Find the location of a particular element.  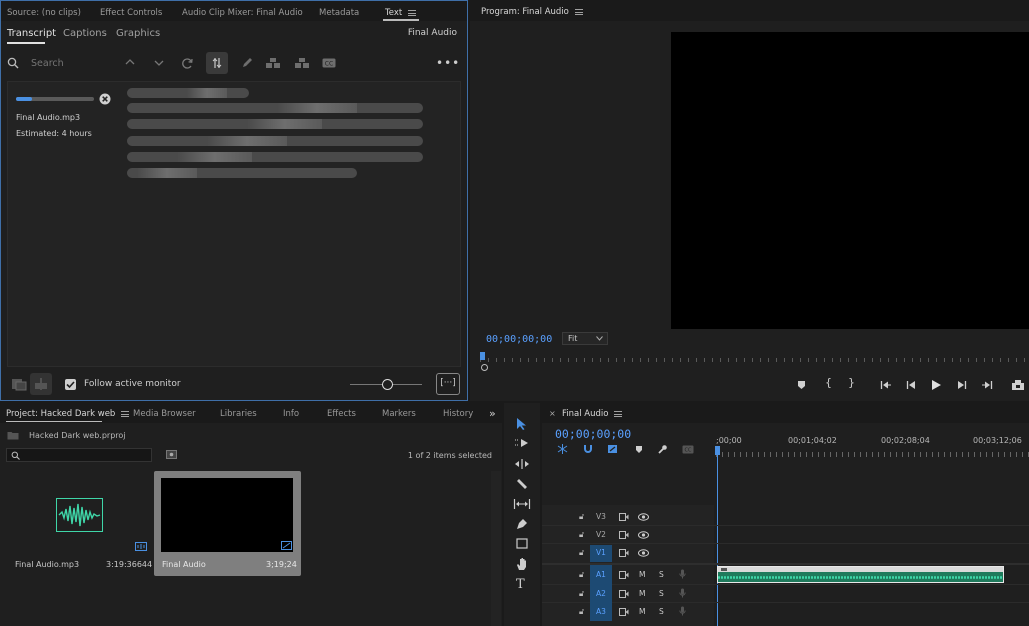

tab-audio-clip-mixer: Audio Clip Mixer: Final Audio is located at coordinates (242, 13).